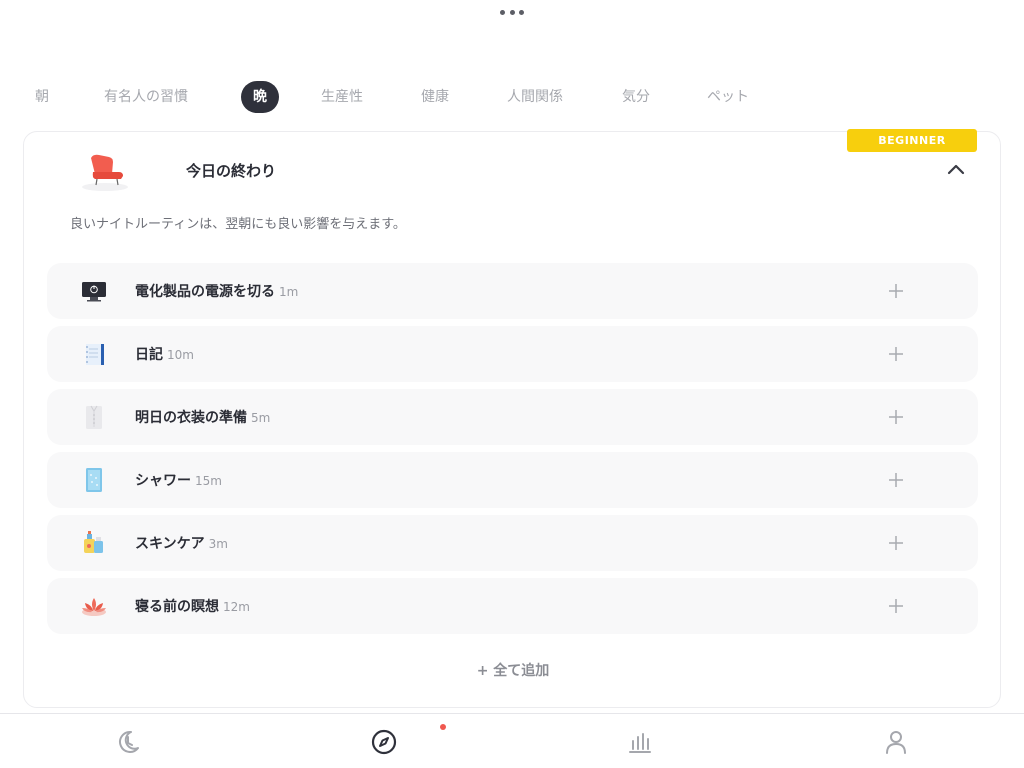  What do you see at coordinates (170, 544) in the screenshot?
I see `routine-name: スキンケア` at bounding box center [170, 544].